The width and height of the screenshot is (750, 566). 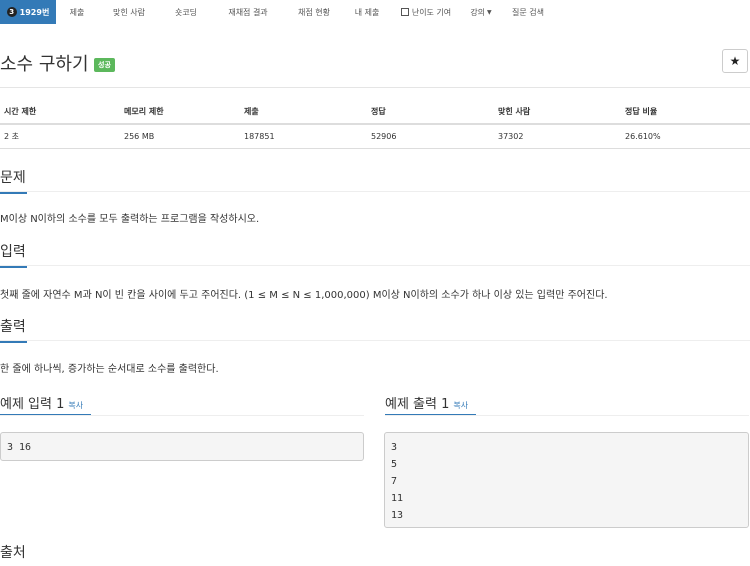 I want to click on title-row: 소수 구하기 성공 ★, so click(x=375, y=66).